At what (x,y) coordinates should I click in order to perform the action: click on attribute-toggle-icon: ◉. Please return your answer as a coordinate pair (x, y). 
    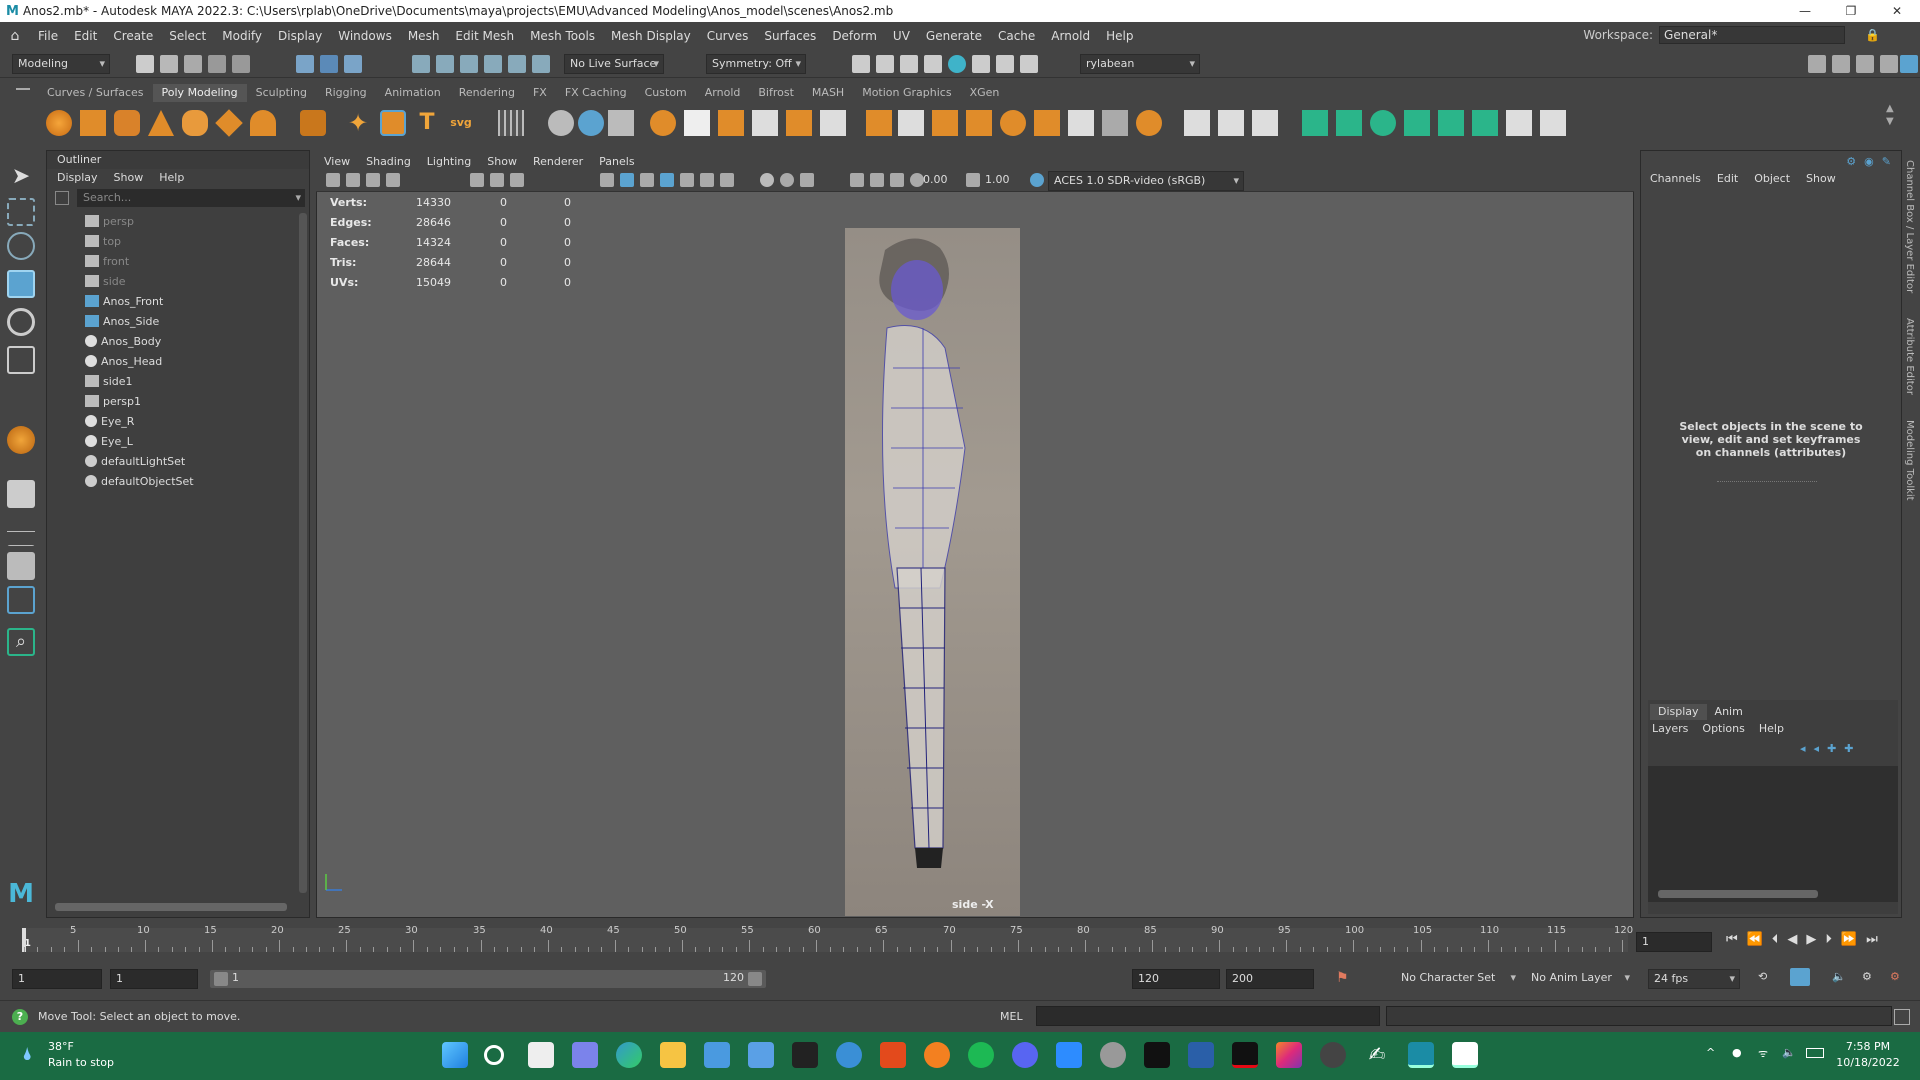
    Looking at the image, I should click on (1869, 161).